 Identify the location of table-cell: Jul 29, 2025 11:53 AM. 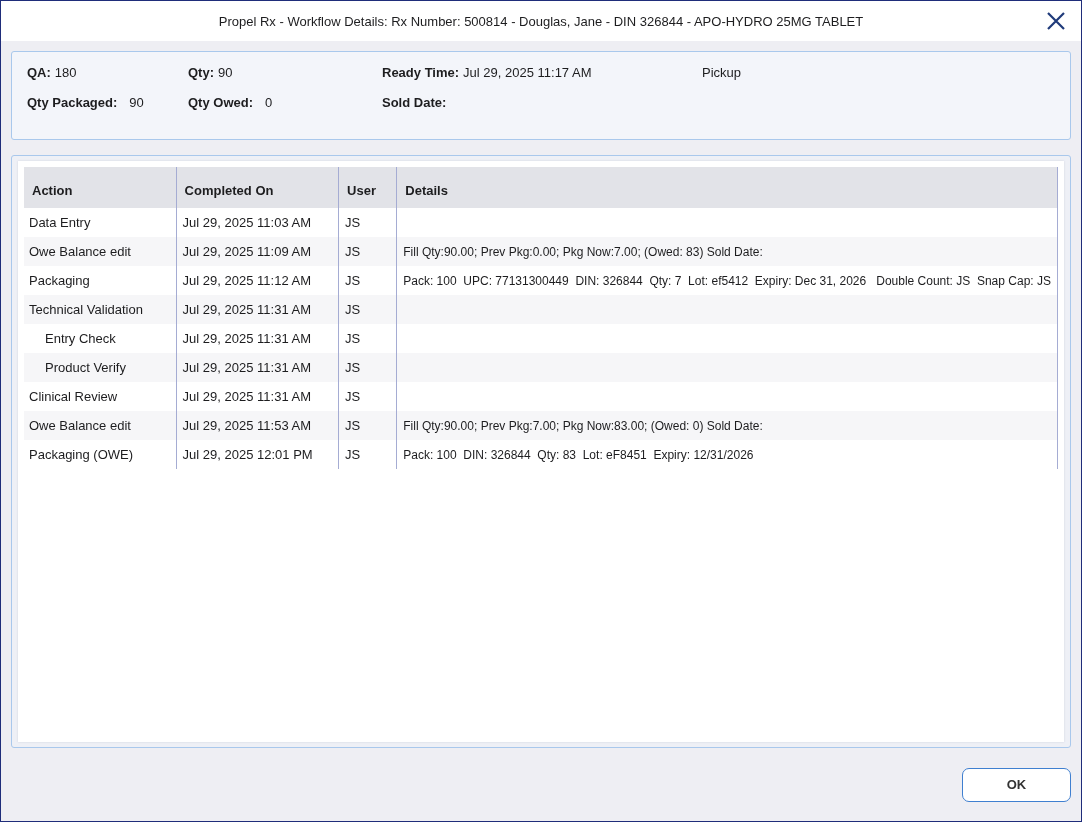
(257, 425).